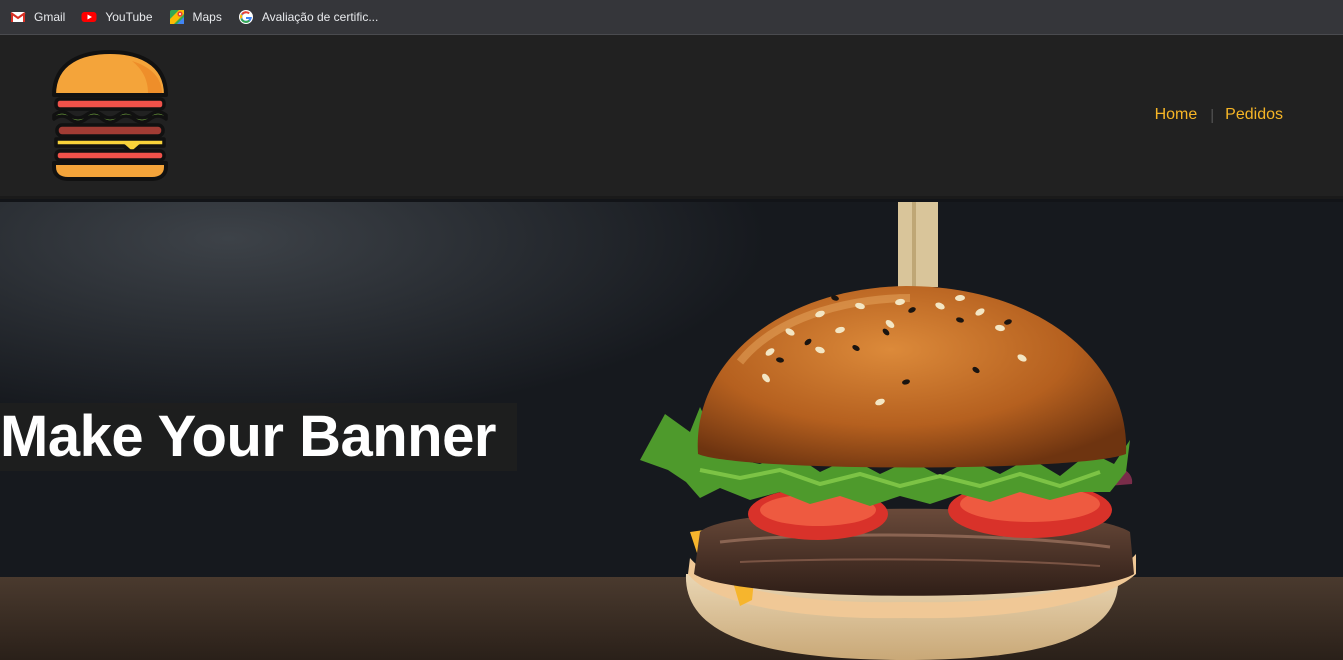  I want to click on banner-title: Make Your Banner, so click(258, 437).